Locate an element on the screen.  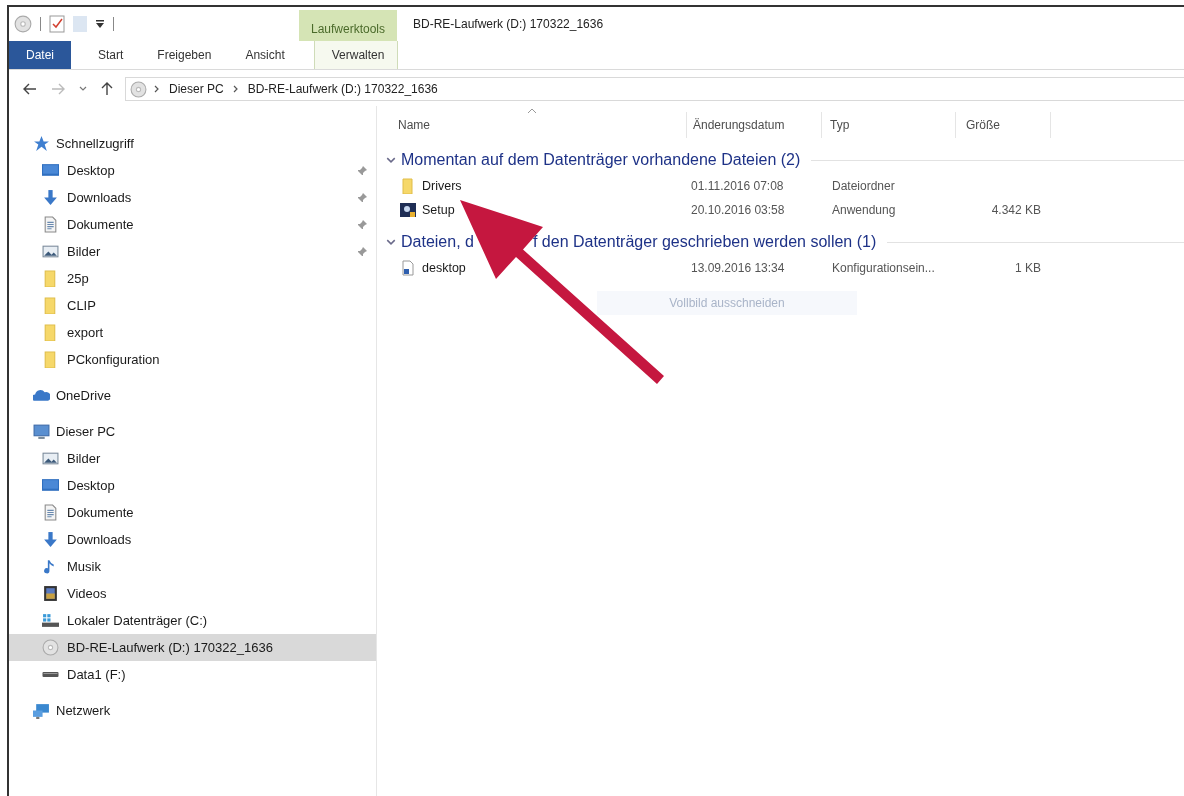
nav-item: CLIP is located at coordinates (192, 305).